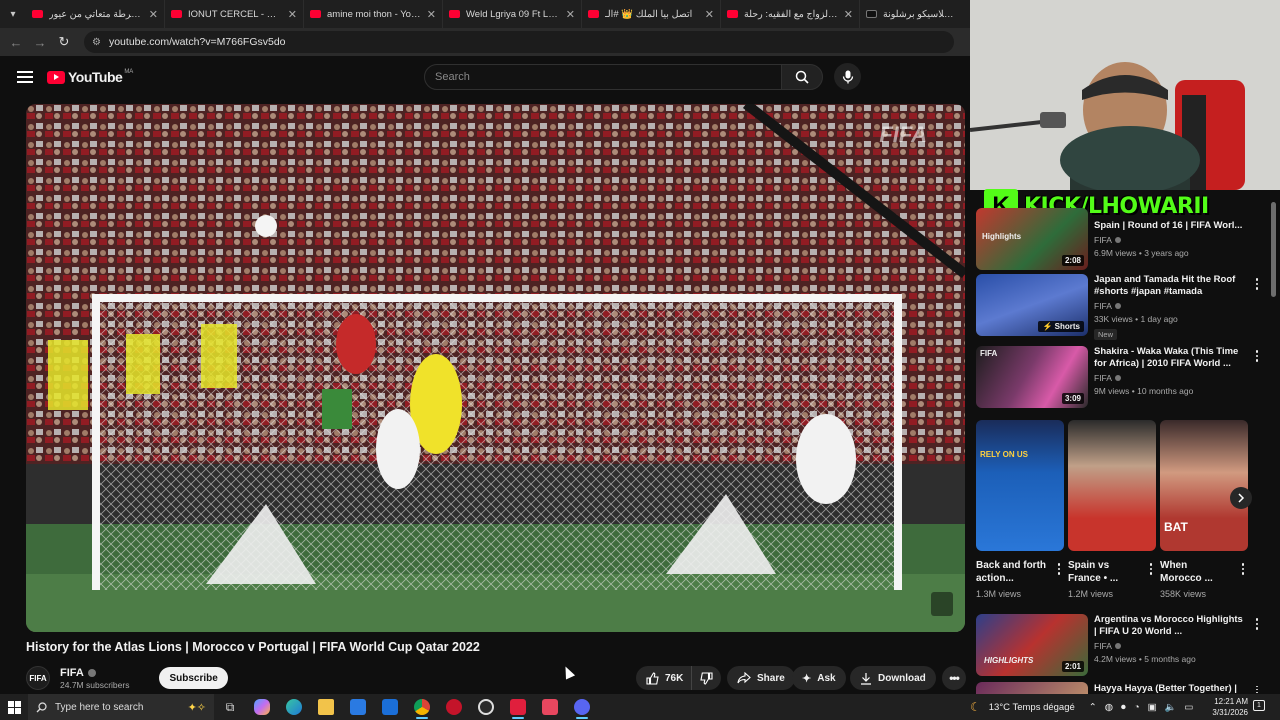  Describe the element at coordinates (1032, 645) in the screenshot. I see `video-thumbnail: HIGHLIGHTS 2:01` at that location.